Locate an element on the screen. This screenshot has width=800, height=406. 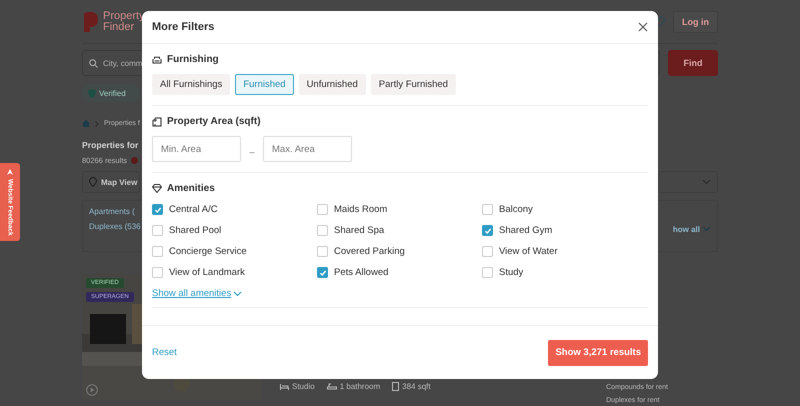
section-title: Amenities is located at coordinates (191, 188).